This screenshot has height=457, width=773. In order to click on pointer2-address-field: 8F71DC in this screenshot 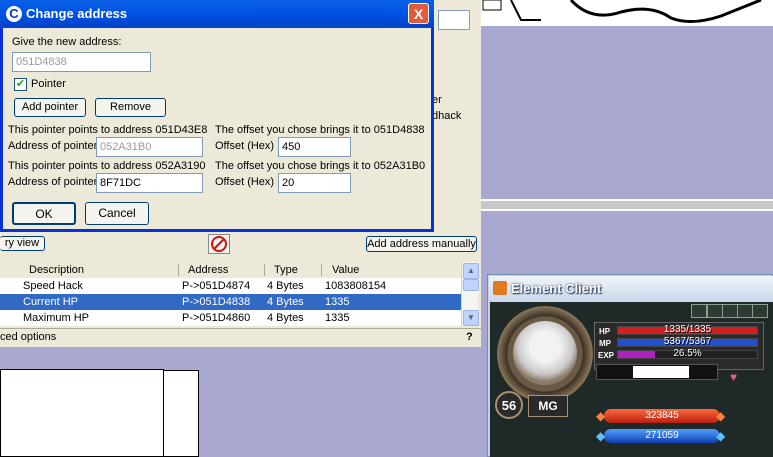, I will do `click(149, 183)`.